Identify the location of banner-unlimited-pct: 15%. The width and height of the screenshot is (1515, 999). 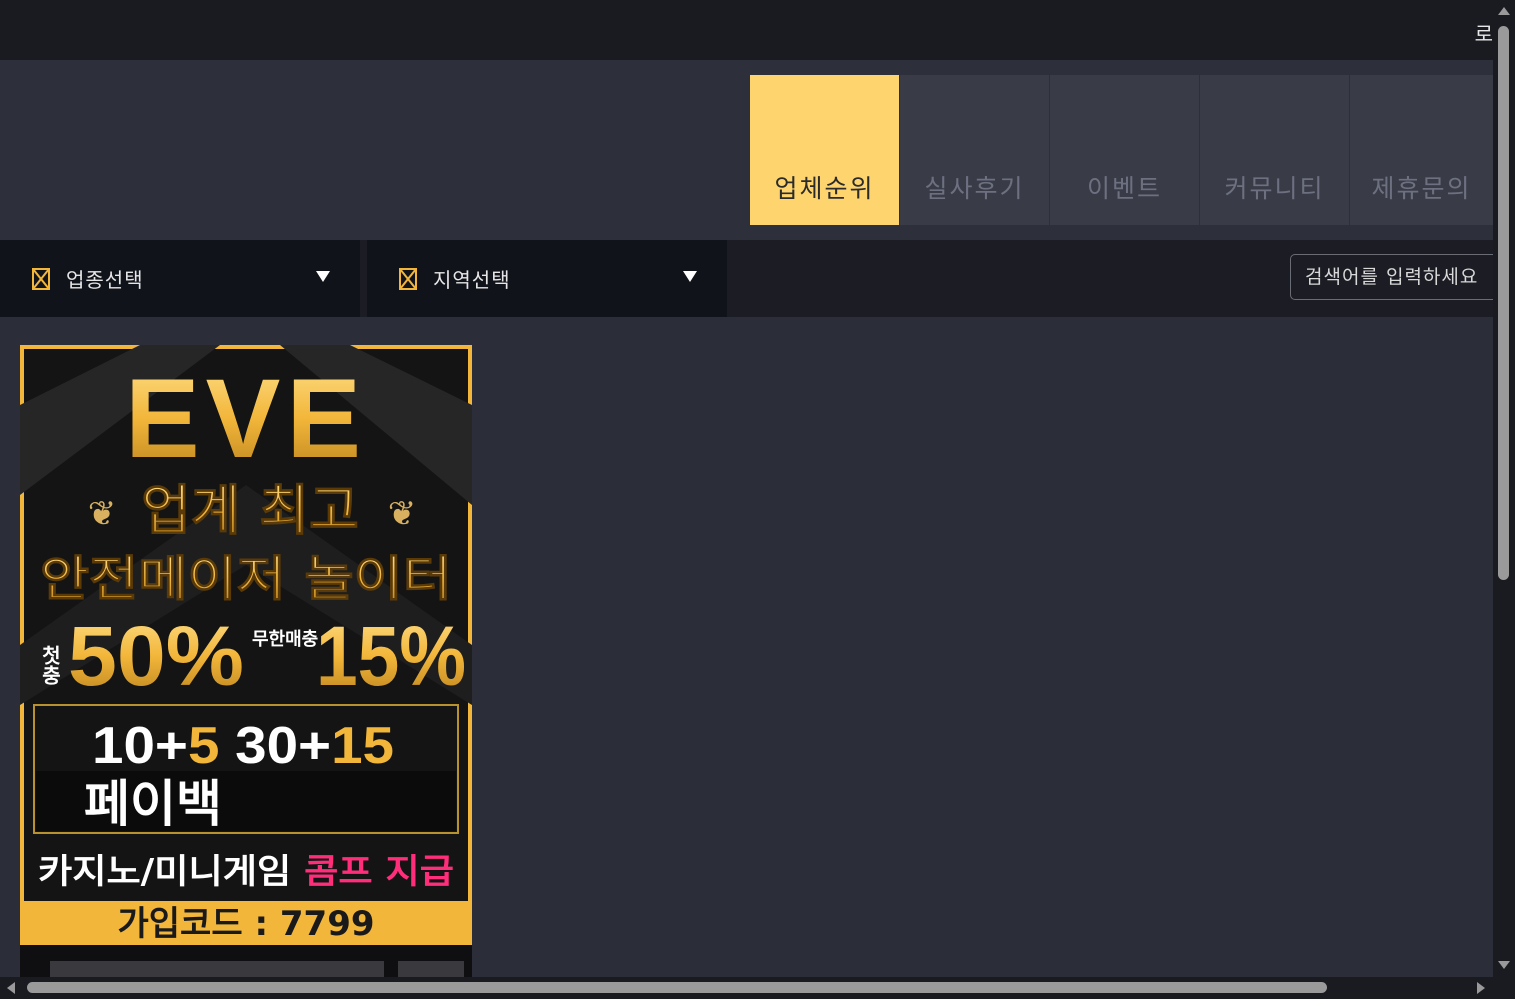
(391, 656).